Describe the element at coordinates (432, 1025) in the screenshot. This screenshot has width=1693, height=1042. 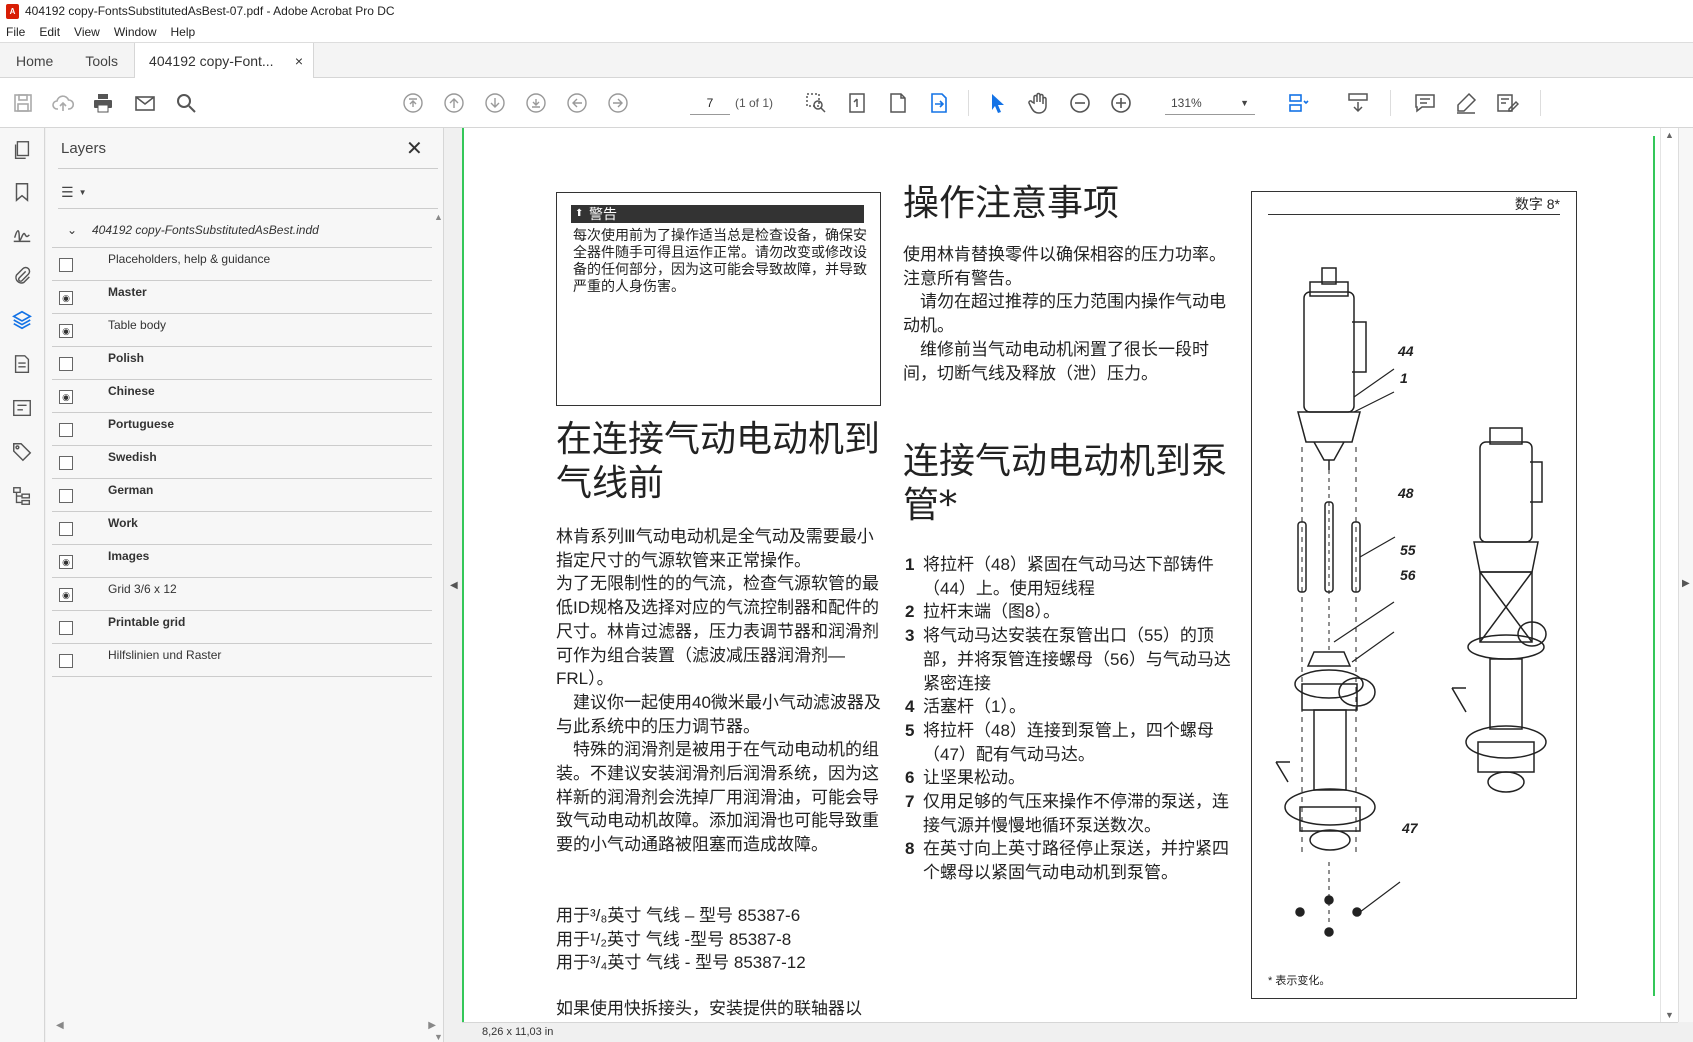
I see `scroll-right-icon: ▶` at that location.